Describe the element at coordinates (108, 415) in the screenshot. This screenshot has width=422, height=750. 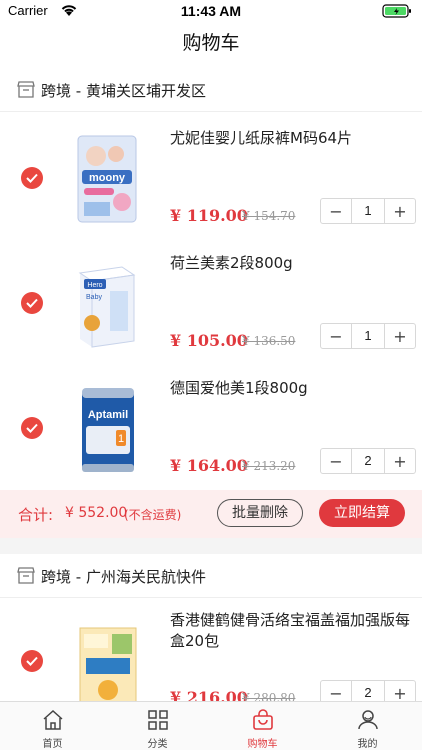
I see `svg-text: Aptamil` at that location.